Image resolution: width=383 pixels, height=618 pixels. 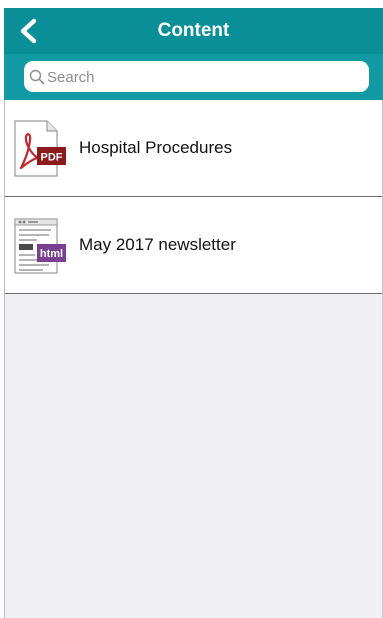 I want to click on html-file-icon: html, so click(x=40, y=246).